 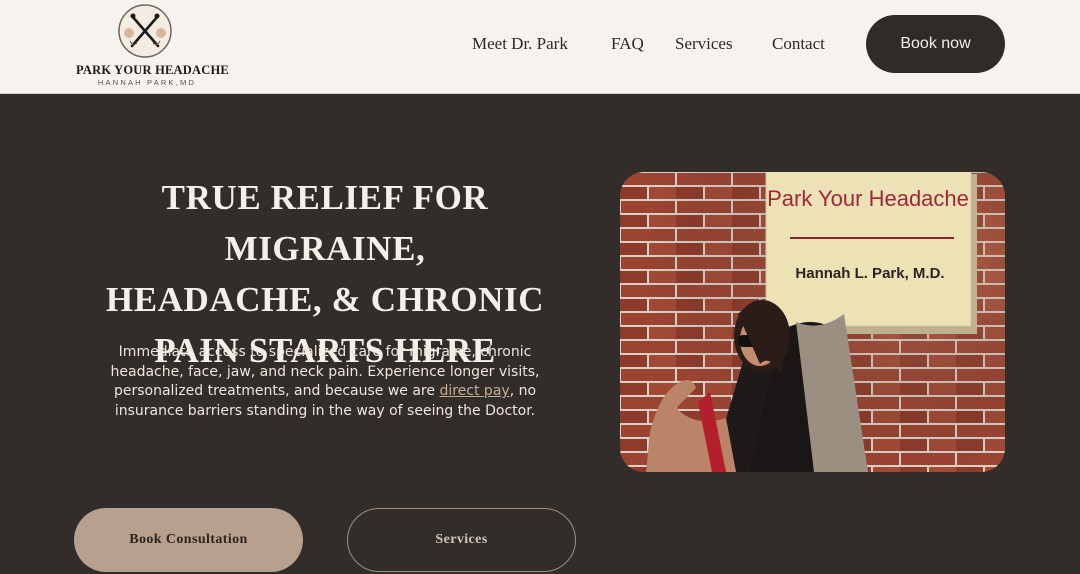 I want to click on logo-title: PARK YOUR HEADACHE, so click(x=152, y=70).